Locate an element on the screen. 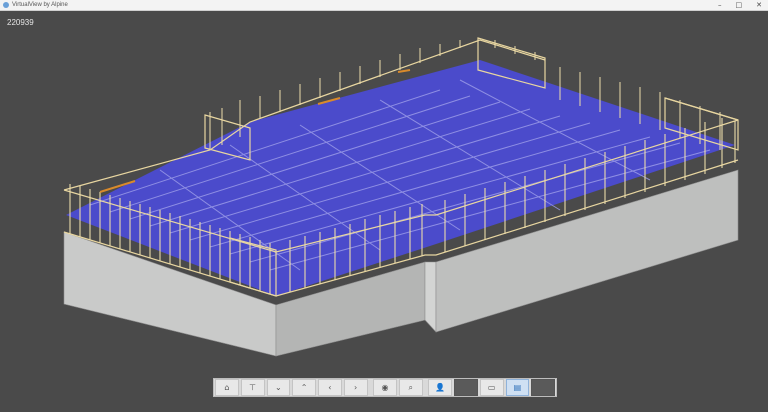 The height and width of the screenshot is (412, 768). next-button: › is located at coordinates (355, 387).